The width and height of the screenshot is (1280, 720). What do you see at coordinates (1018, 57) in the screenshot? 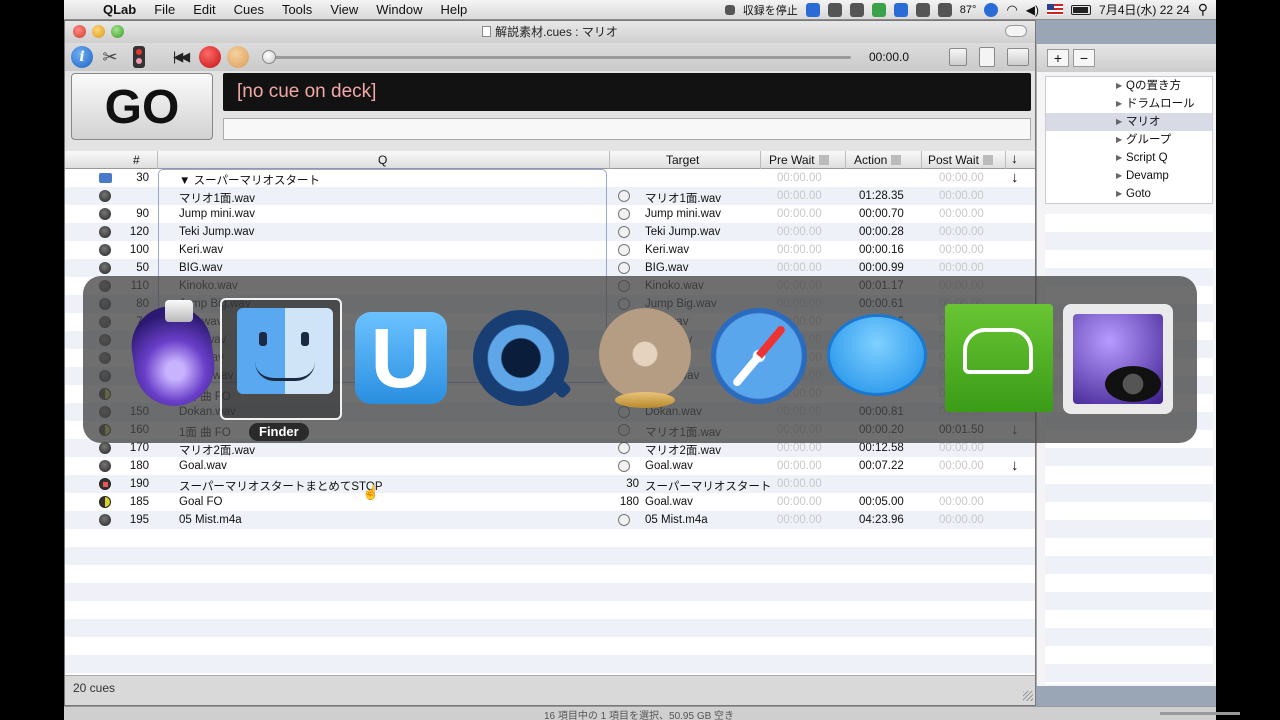
I see `sidebar-icon` at bounding box center [1018, 57].